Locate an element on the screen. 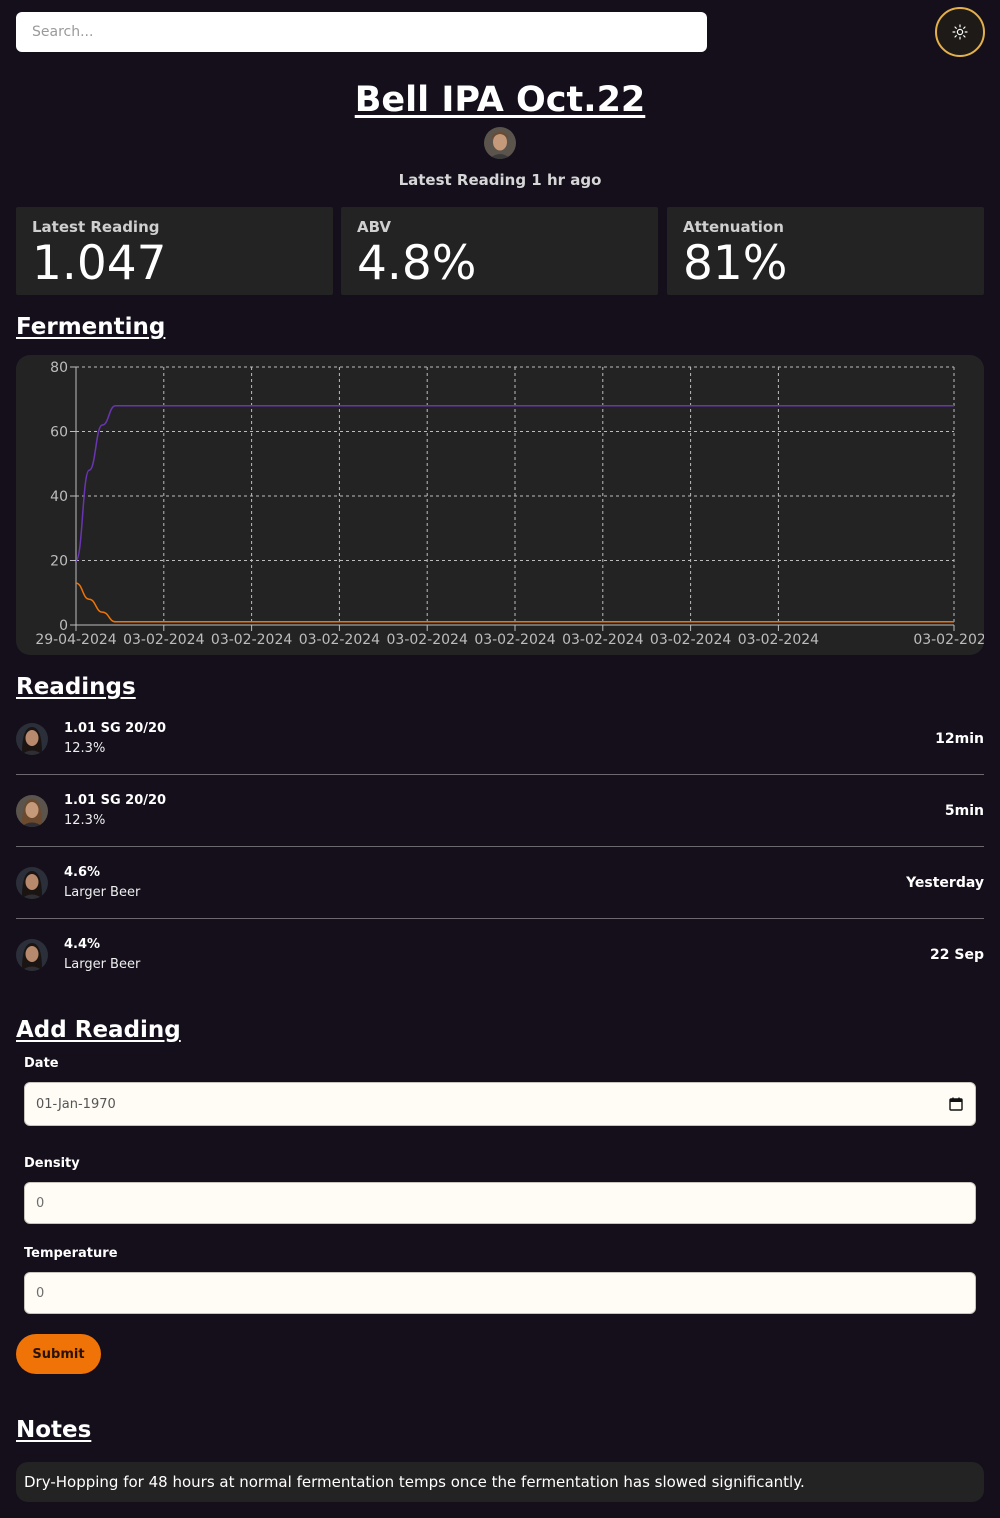 The image size is (1000, 1518). add-reading-heading: Add Reading is located at coordinates (98, 1030).